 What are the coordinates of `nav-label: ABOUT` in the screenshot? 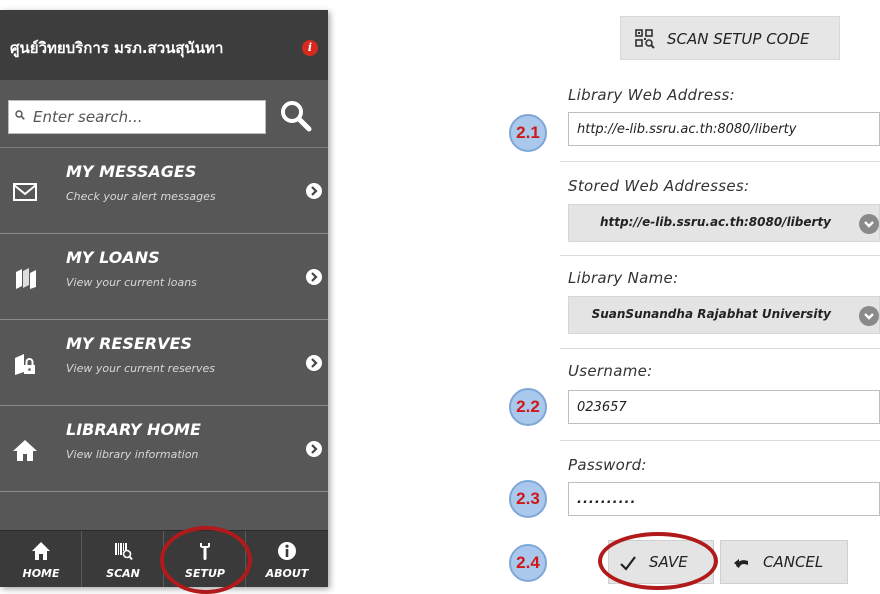 It's located at (287, 573).